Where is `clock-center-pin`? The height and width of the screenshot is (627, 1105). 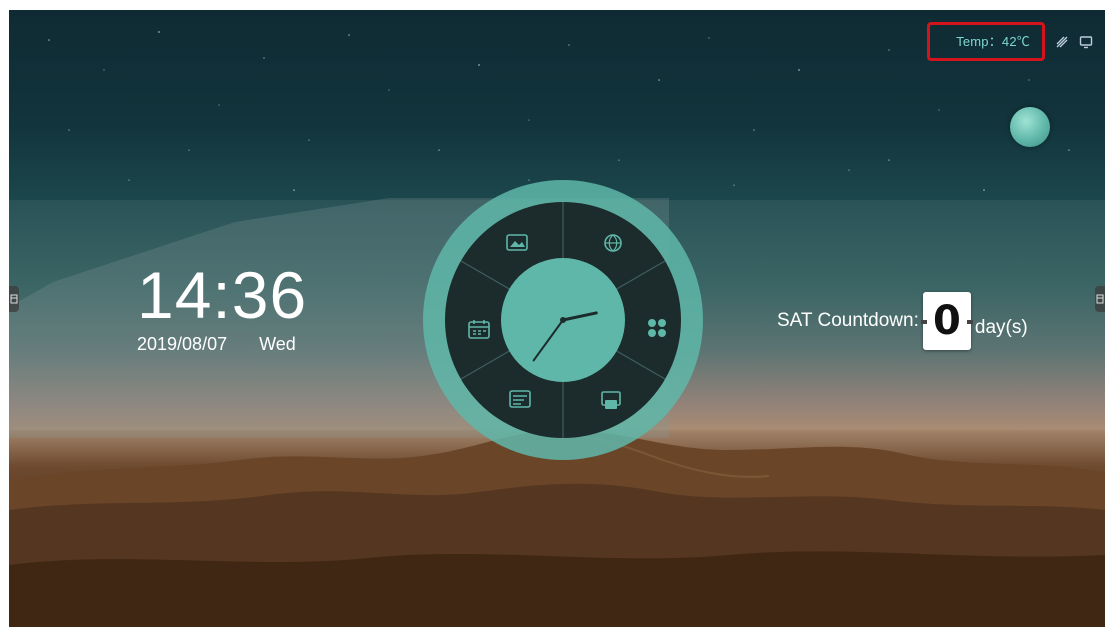
clock-center-pin is located at coordinates (563, 320).